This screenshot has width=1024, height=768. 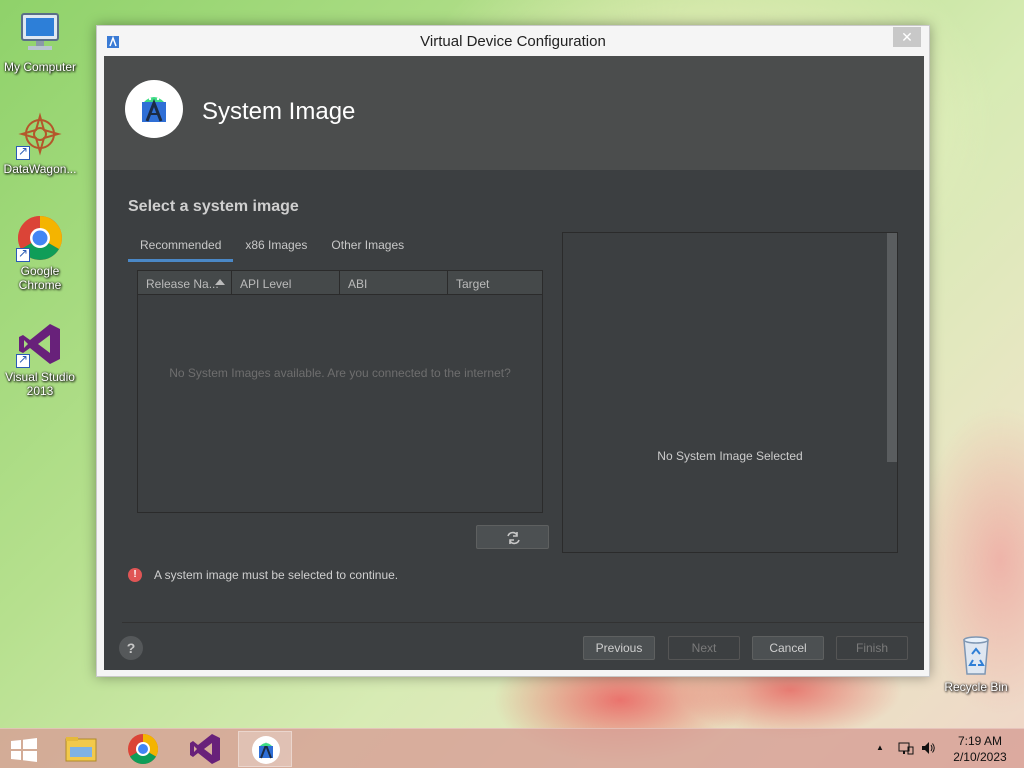 I want to click on window-title: Virtual Device Configuration, so click(x=513, y=41).